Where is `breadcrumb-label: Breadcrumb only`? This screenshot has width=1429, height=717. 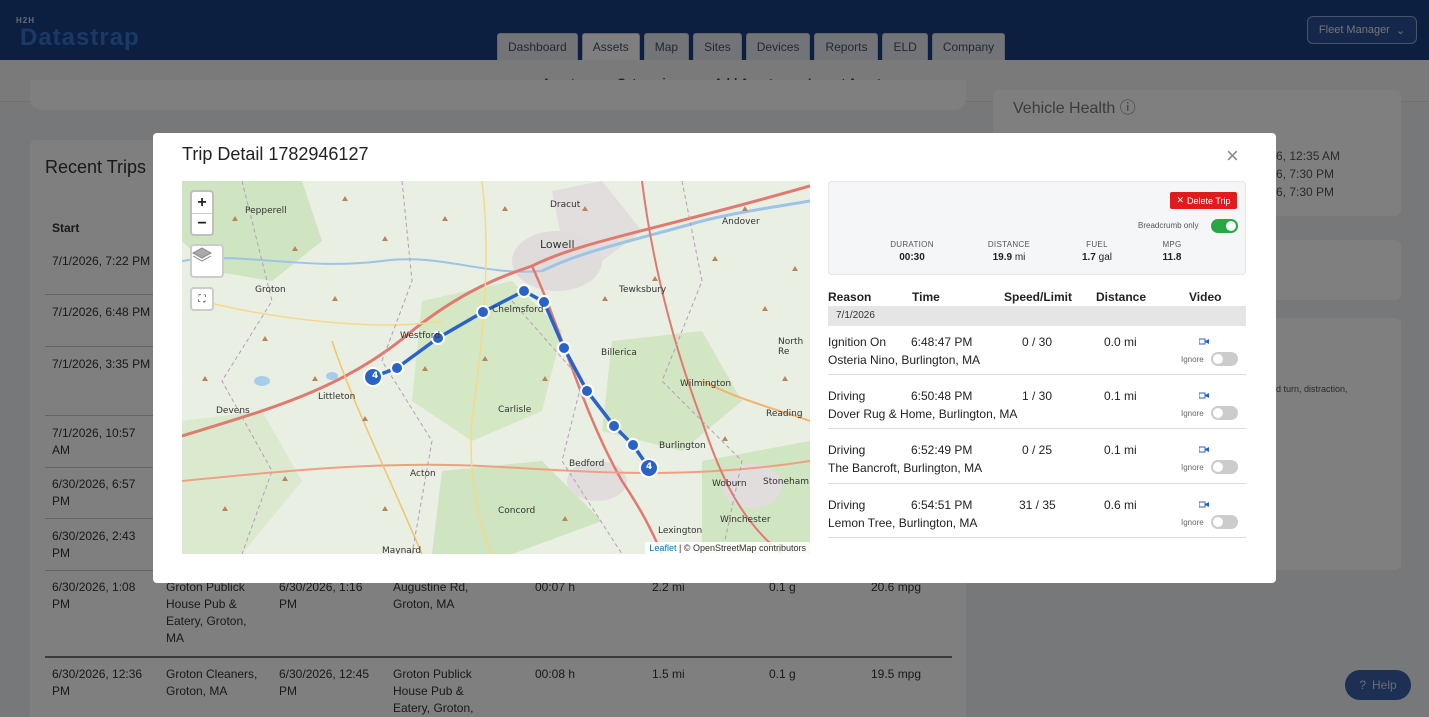 breadcrumb-label: Breadcrumb only is located at coordinates (1168, 225).